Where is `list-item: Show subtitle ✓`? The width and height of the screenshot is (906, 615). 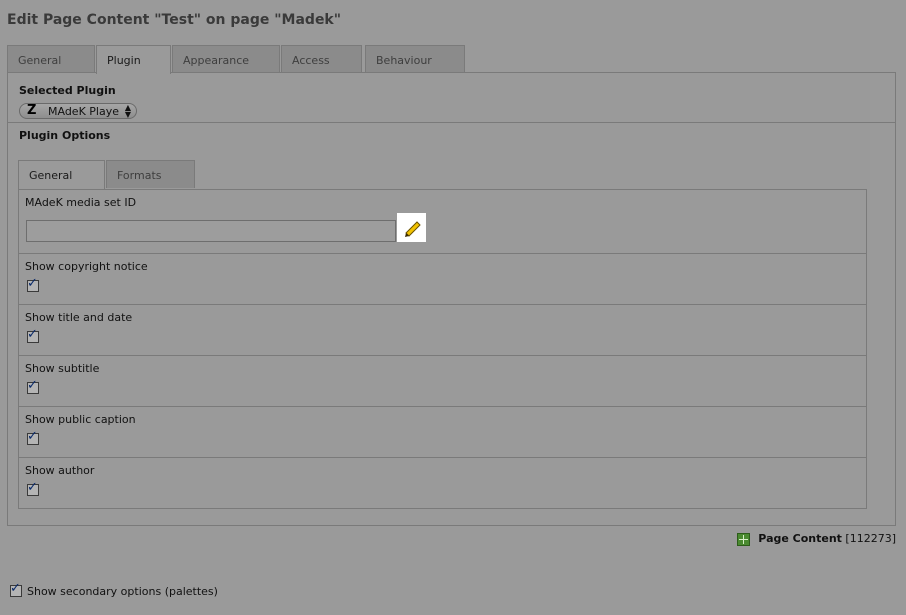 list-item: Show subtitle ✓ is located at coordinates (442, 381).